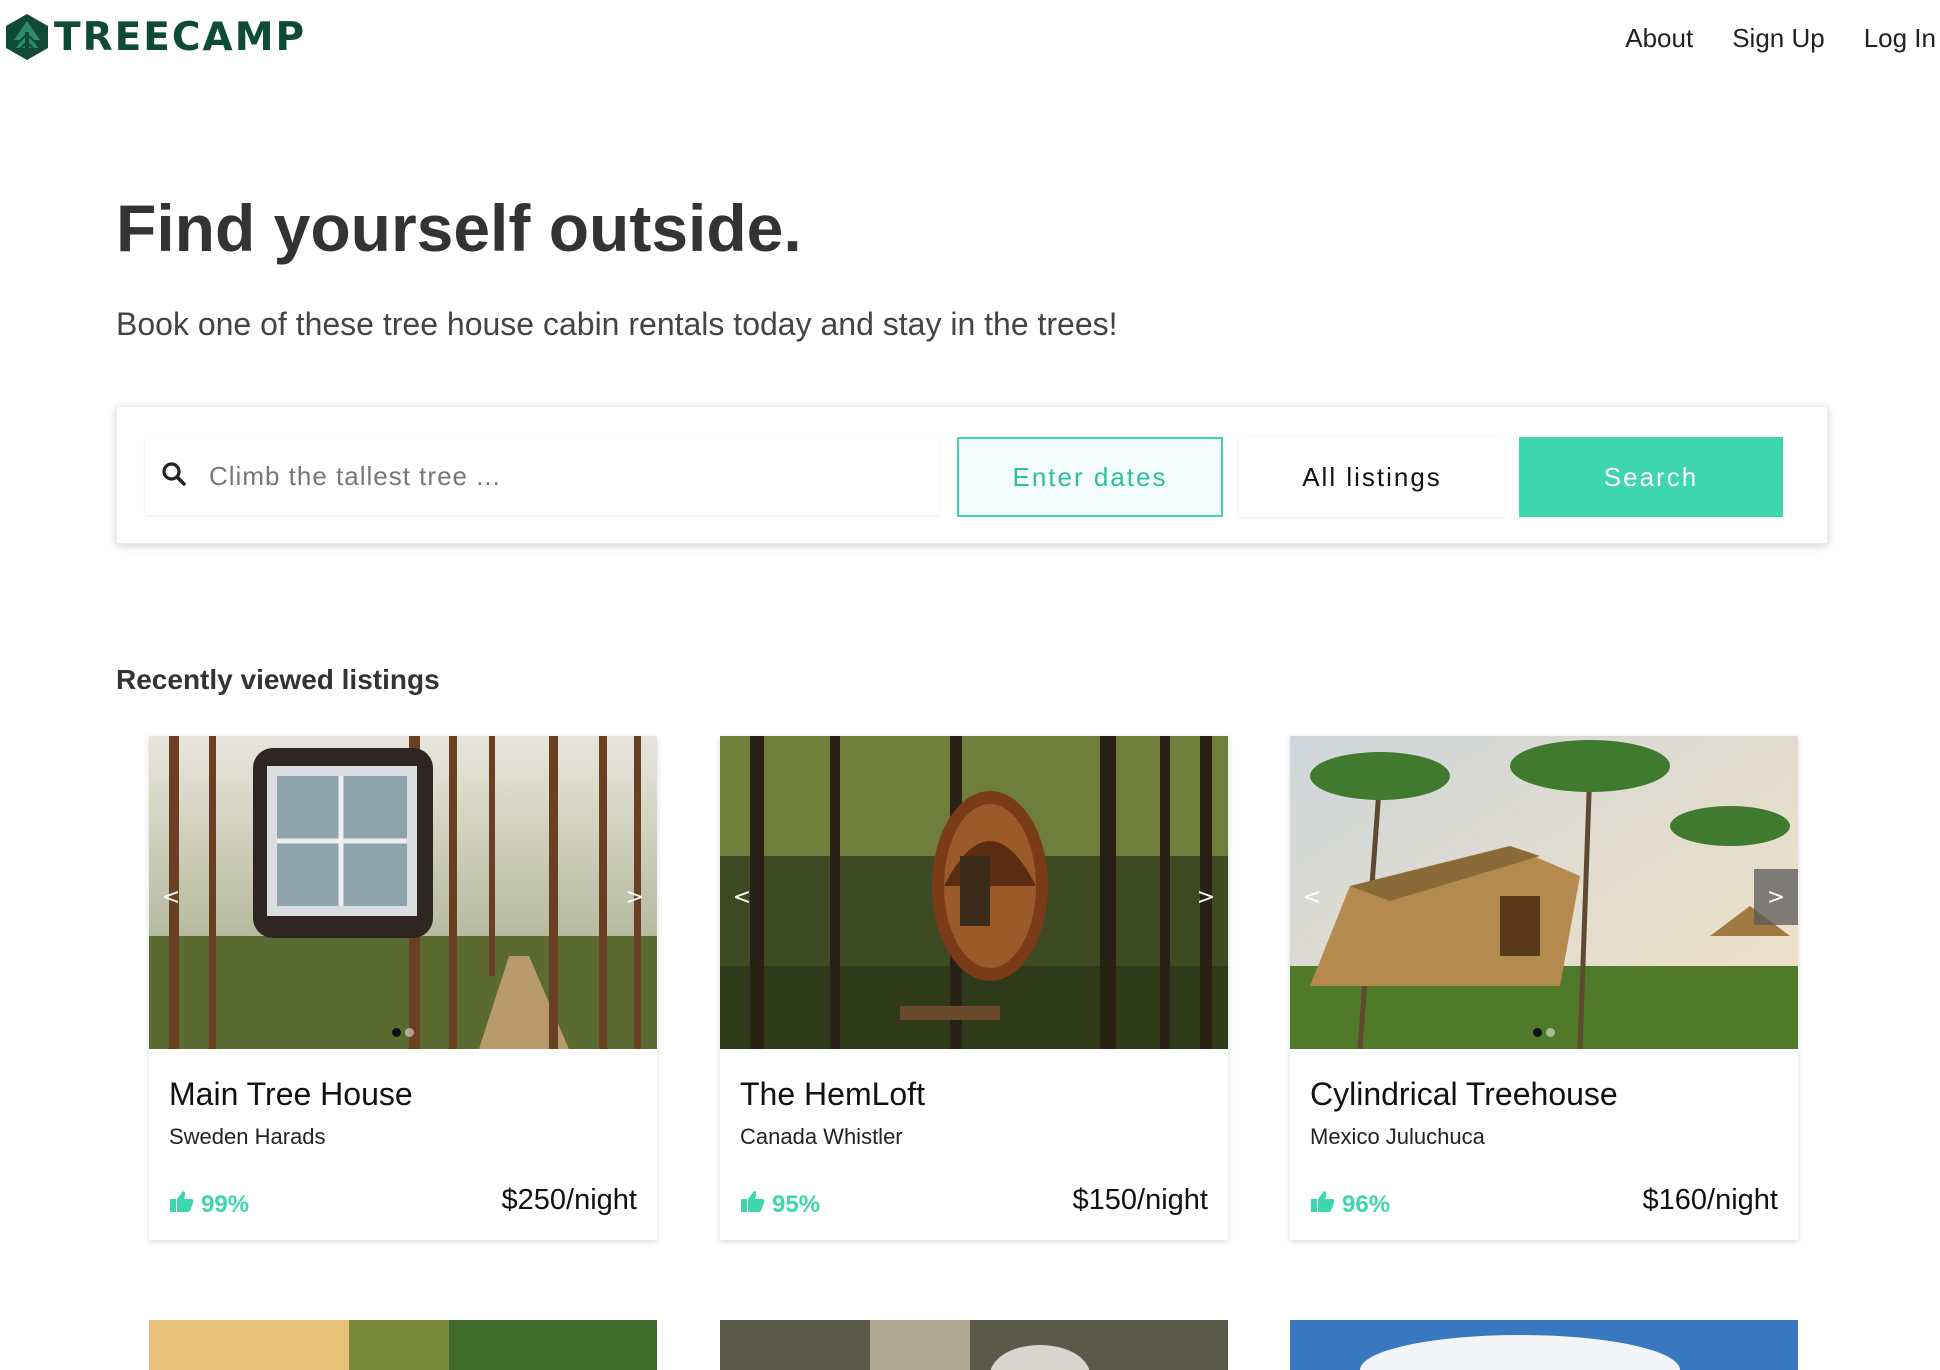 This screenshot has height=1370, width=1940. Describe the element at coordinates (247, 1136) in the screenshot. I see `listing-location: Sweden Harads` at that location.